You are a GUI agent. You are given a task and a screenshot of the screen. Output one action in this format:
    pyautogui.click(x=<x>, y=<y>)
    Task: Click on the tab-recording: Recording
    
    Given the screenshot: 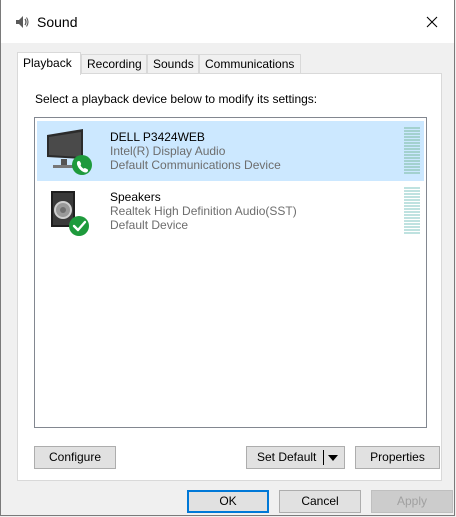 What is the action you would take?
    pyautogui.click(x=114, y=63)
    